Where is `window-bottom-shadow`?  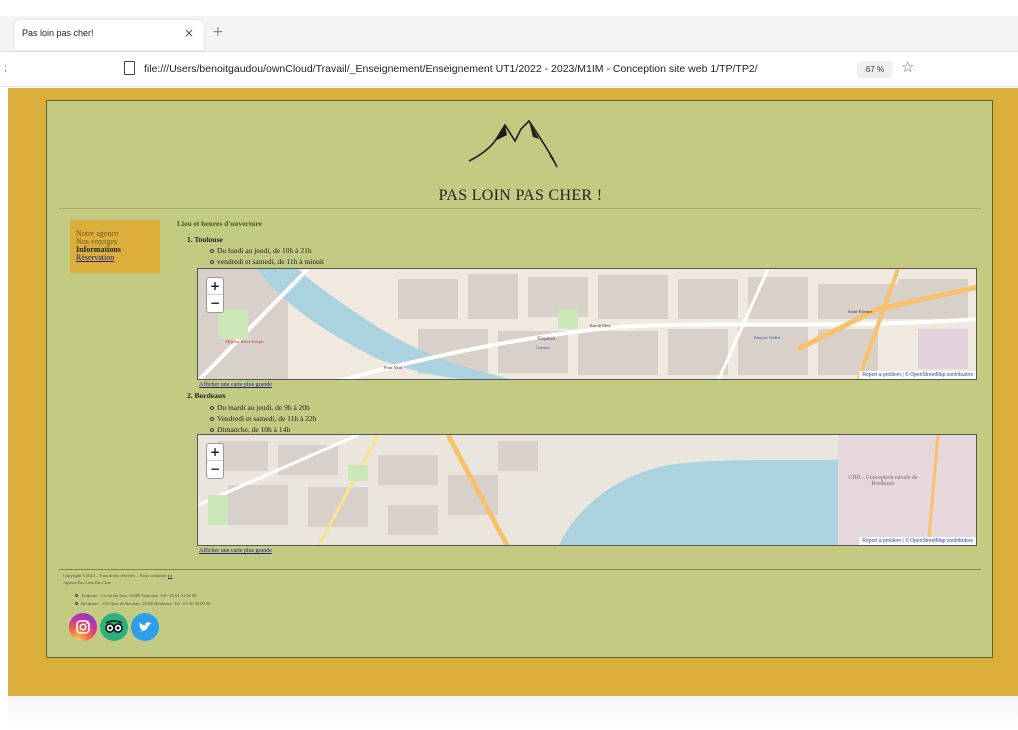
window-bottom-shadow is located at coordinates (513, 713).